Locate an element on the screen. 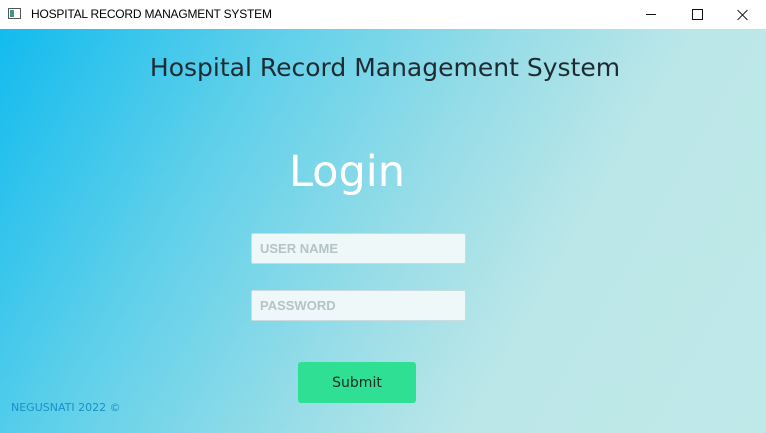 The width and height of the screenshot is (766, 433). username-input is located at coordinates (358, 248).